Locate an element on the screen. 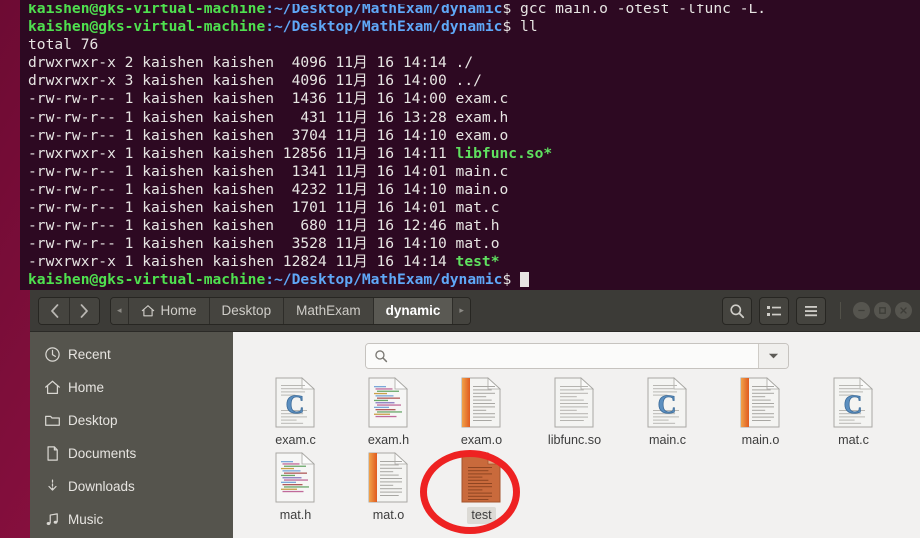  file-item-exam-c: Cexam.c is located at coordinates (295, 411).